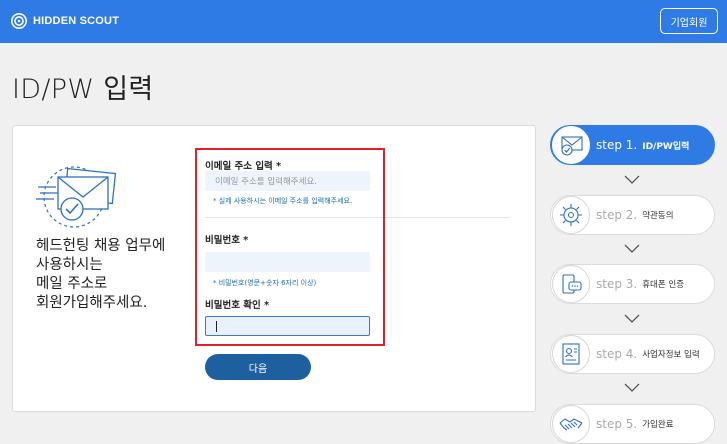 The width and height of the screenshot is (727, 444). What do you see at coordinates (83, 89) in the screenshot?
I see `page-title: ID/PW 입력` at bounding box center [83, 89].